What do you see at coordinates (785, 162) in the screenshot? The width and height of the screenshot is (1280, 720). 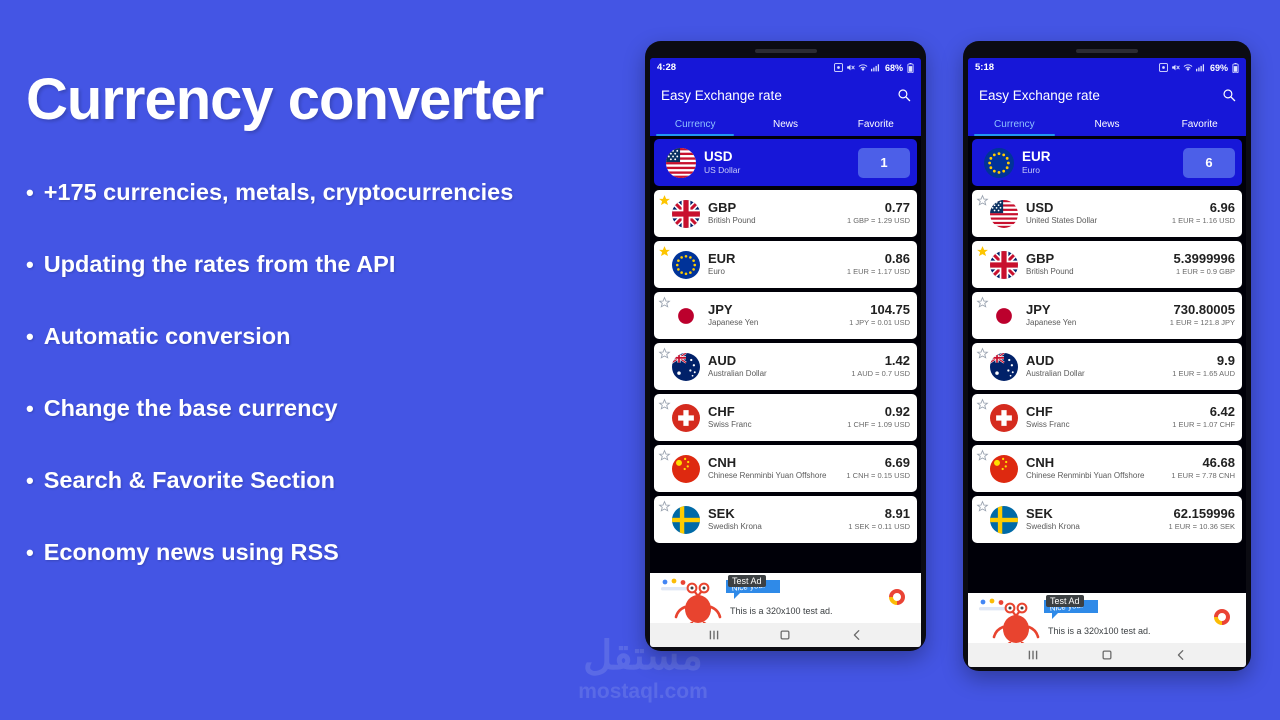 I see `base-currency-row: USD US Dollar 1` at bounding box center [785, 162].